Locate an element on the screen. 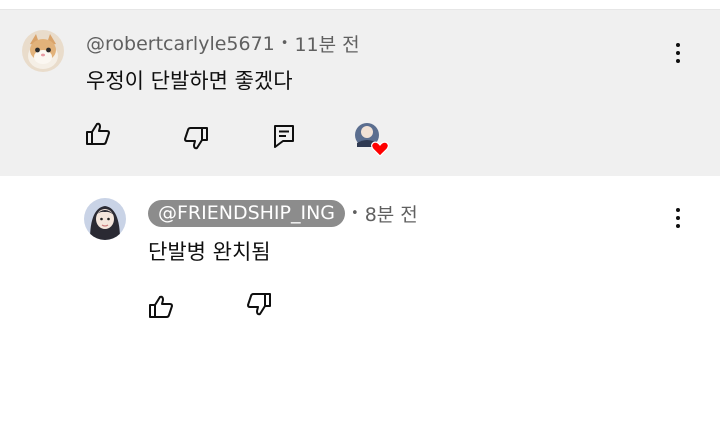 Image resolution: width=720 pixels, height=444 pixels. comment-meta: @robertcarlyle5671 • 11분 전 is located at coordinates (223, 43).